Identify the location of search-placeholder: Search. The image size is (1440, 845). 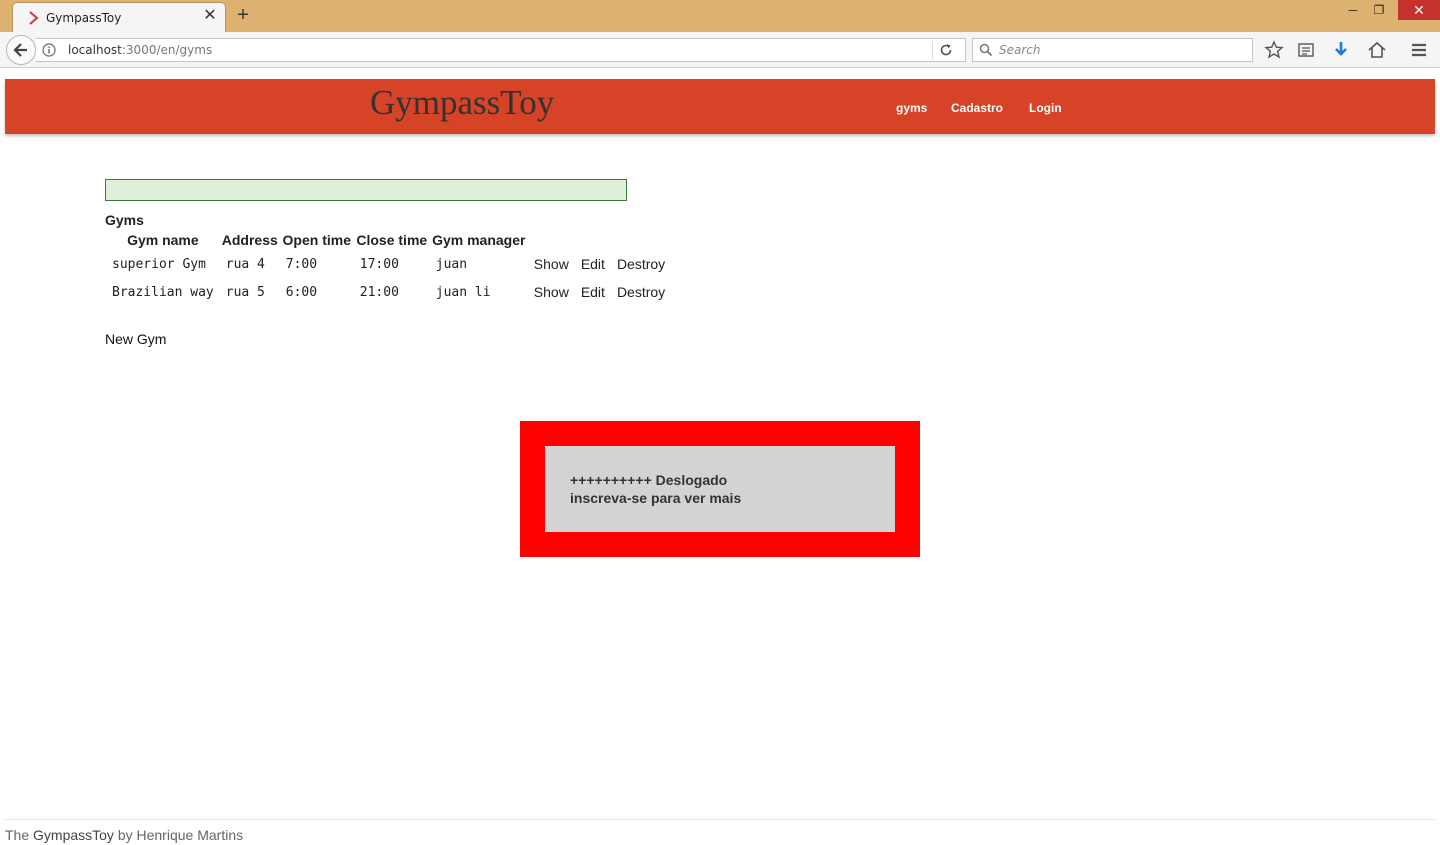
(1020, 50).